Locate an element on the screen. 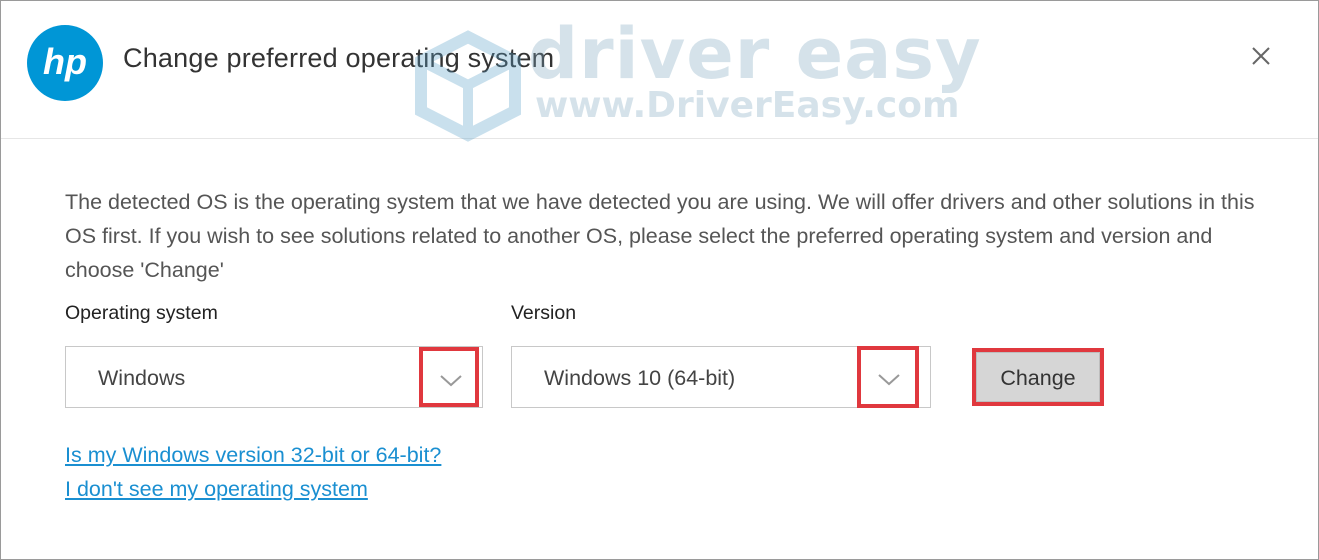 This screenshot has width=1319, height=560. version-dropdown-toggle is located at coordinates (888, 377).